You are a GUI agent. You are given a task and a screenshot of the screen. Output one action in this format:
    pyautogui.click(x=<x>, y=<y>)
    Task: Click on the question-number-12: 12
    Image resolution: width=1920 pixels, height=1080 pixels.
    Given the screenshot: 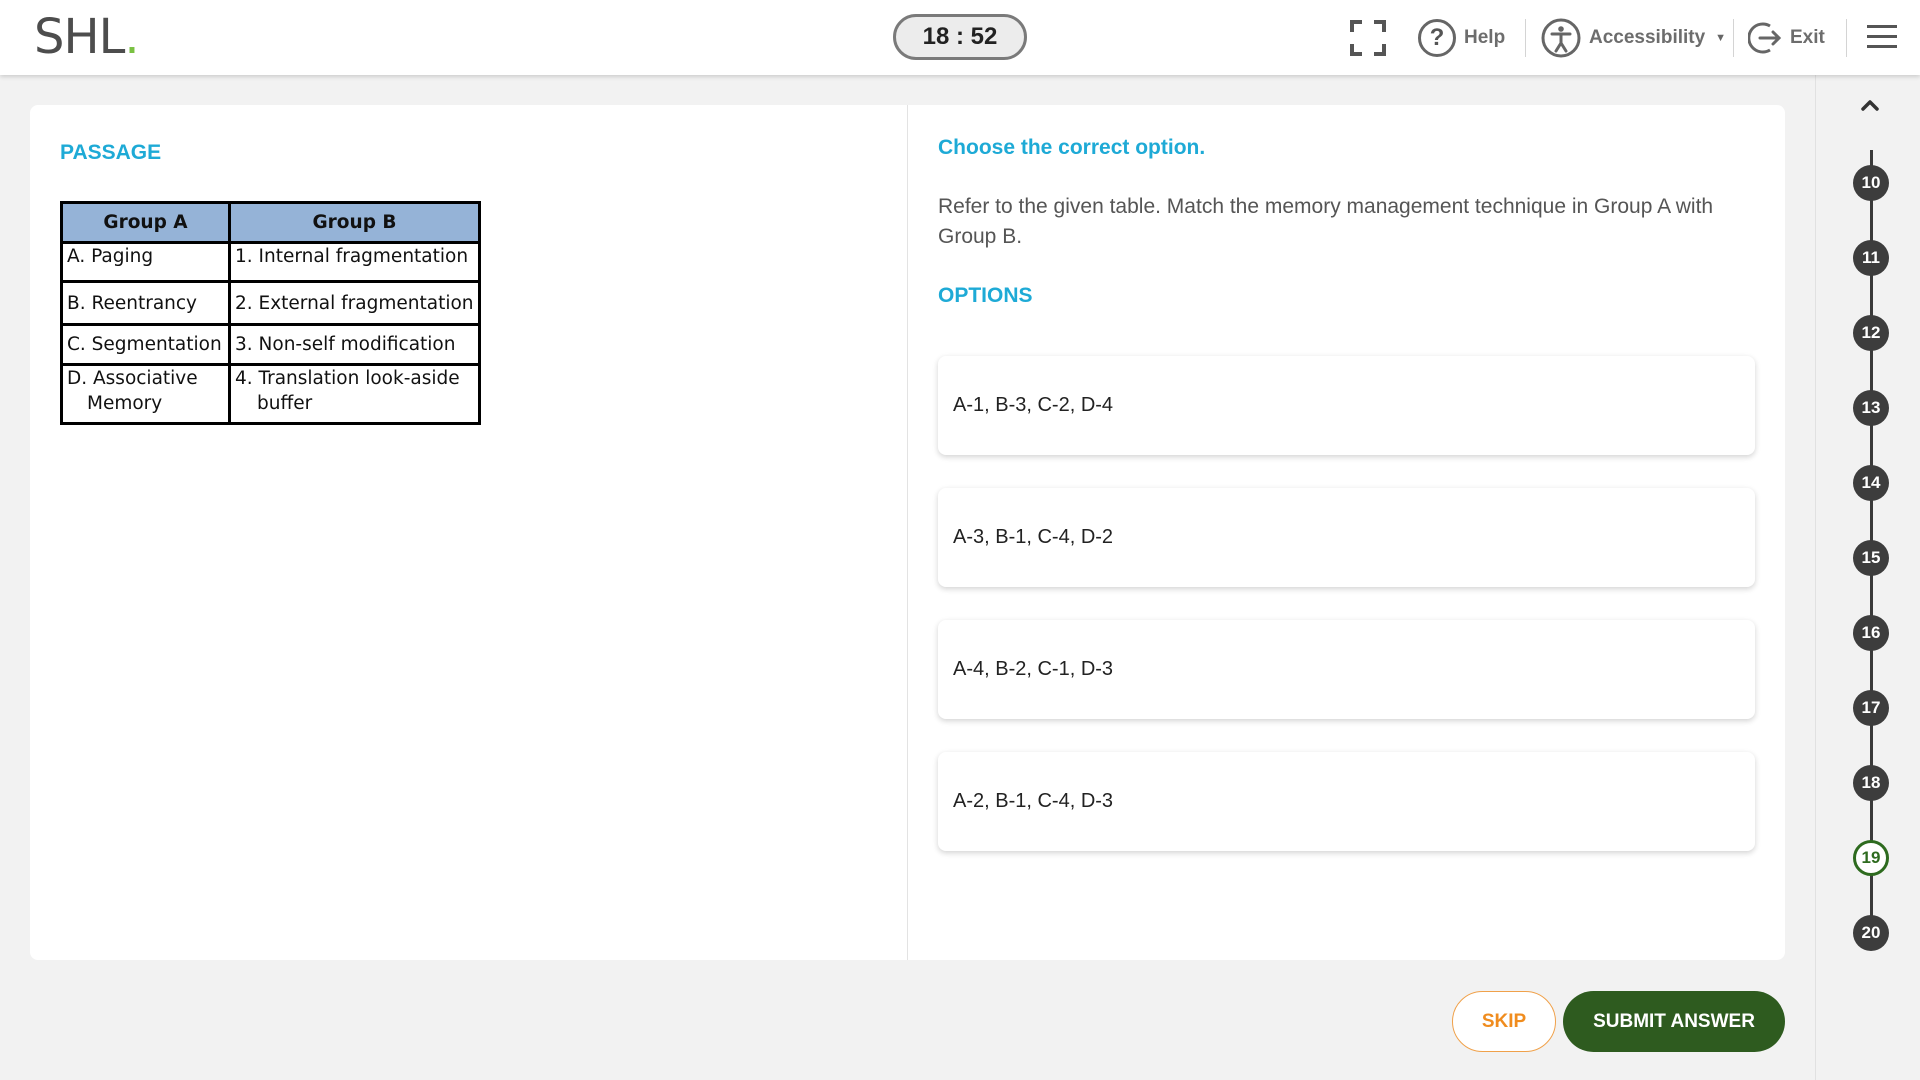 What is the action you would take?
    pyautogui.click(x=1871, y=333)
    